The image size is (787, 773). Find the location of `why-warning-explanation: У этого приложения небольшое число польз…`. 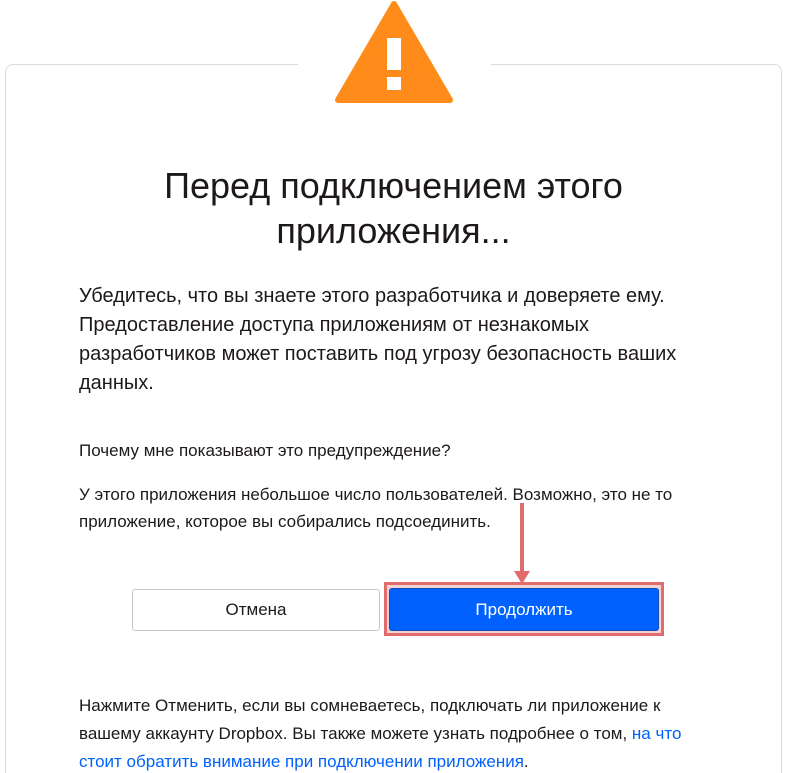

why-warning-explanation: У этого приложения небольшое число польз… is located at coordinates (376, 508).